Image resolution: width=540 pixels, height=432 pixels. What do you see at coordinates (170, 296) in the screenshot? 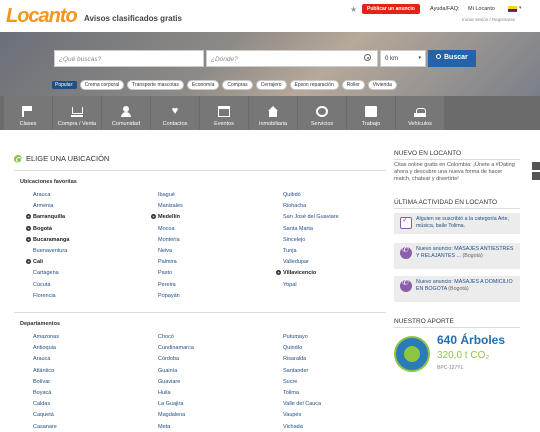
I see `location-link: Popayán` at bounding box center [170, 296].